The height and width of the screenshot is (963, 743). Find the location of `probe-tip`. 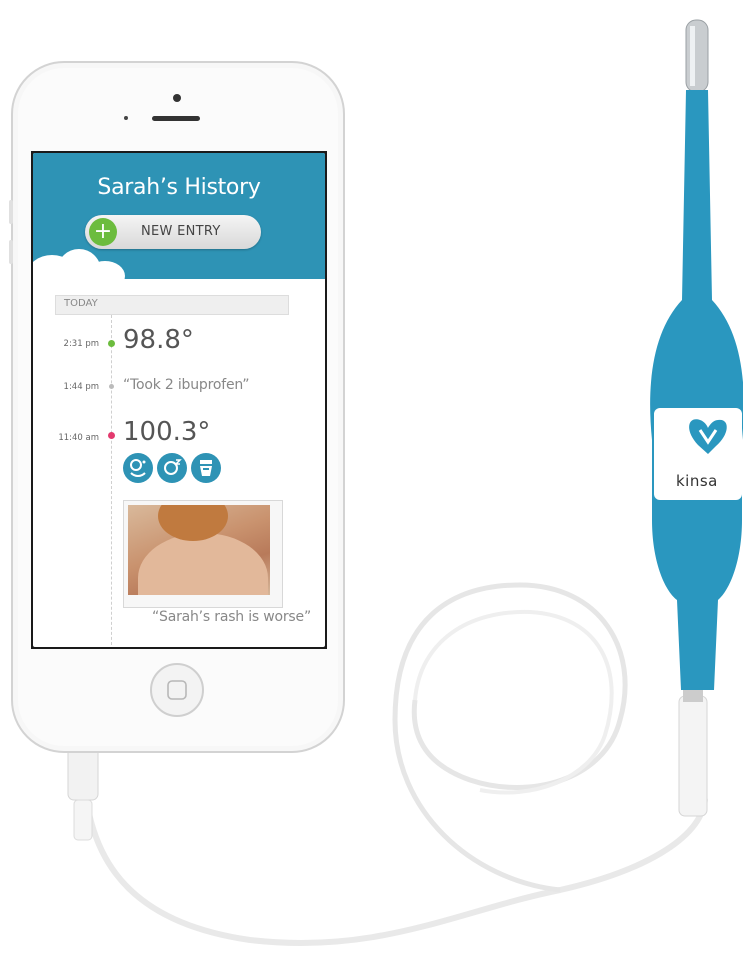

probe-tip is located at coordinates (697, 56).